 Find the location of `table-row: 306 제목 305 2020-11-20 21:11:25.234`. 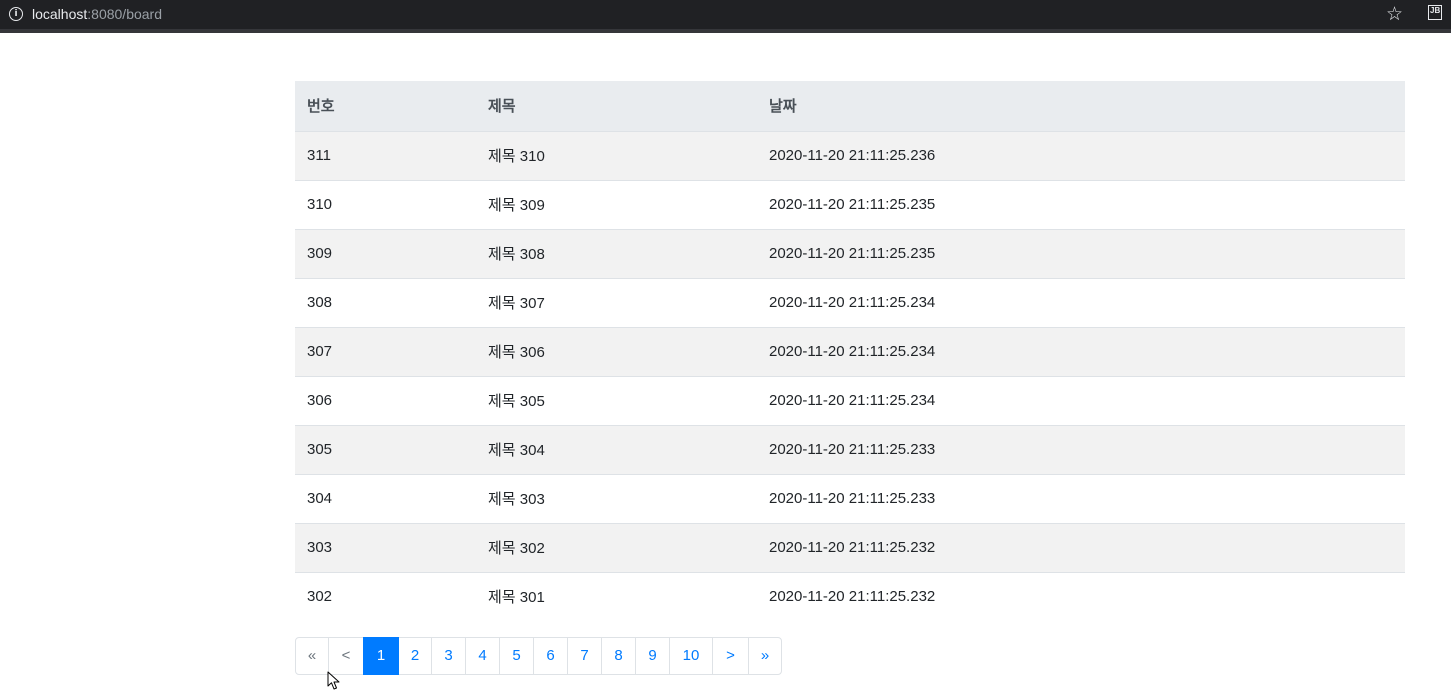

table-row: 306 제목 305 2020-11-20 21:11:25.234 is located at coordinates (850, 400).